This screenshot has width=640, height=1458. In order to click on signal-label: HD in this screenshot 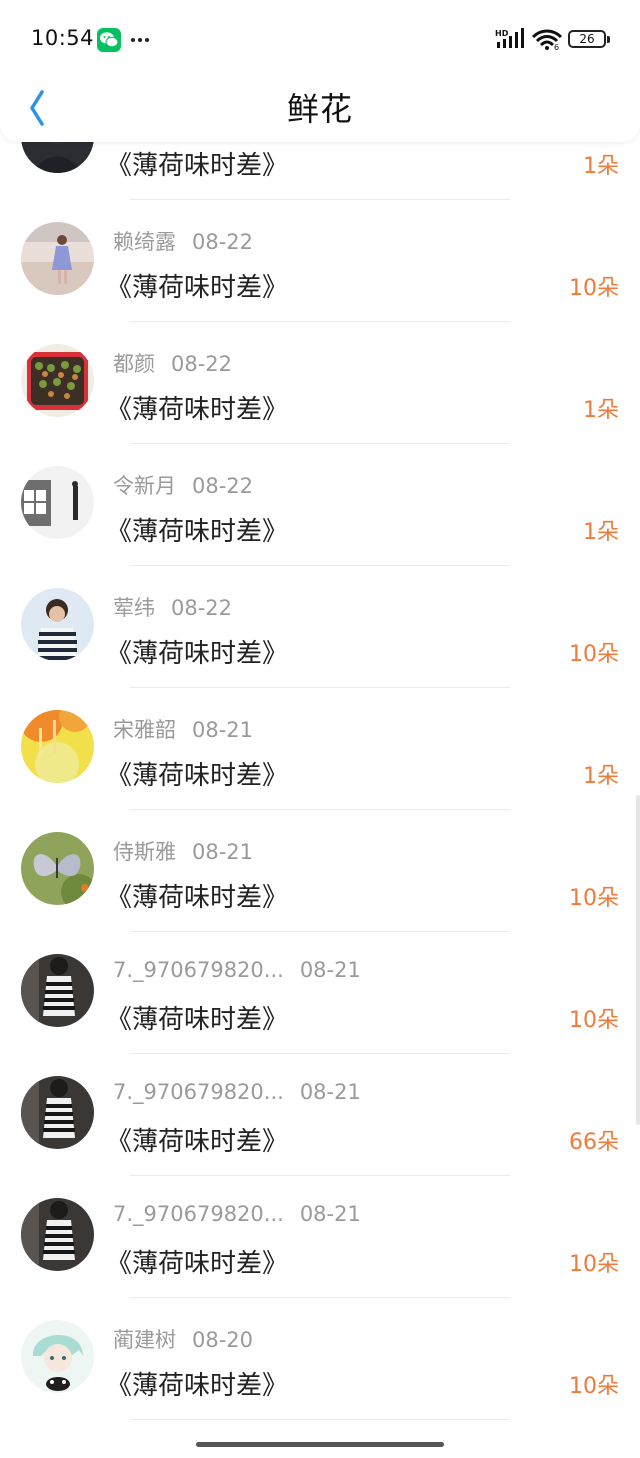, I will do `click(502, 33)`.